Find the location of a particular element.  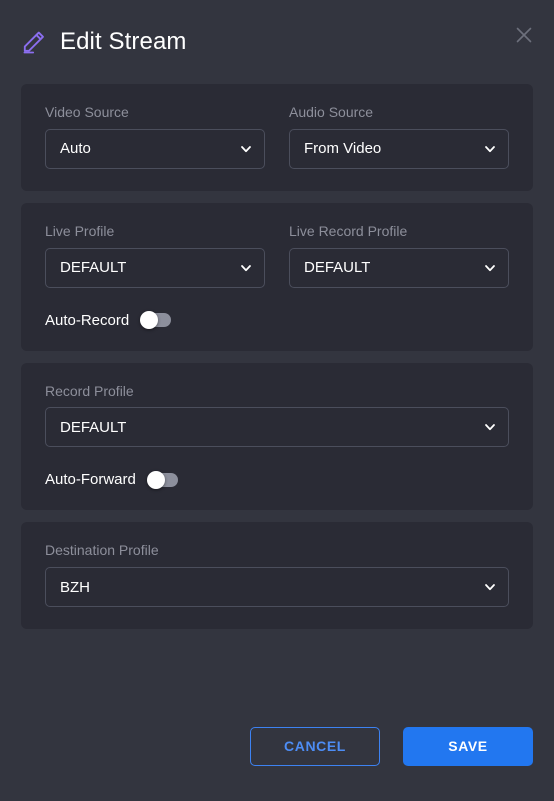

field-live-profile: Live Profile DEFAULT is located at coordinates (155, 255).